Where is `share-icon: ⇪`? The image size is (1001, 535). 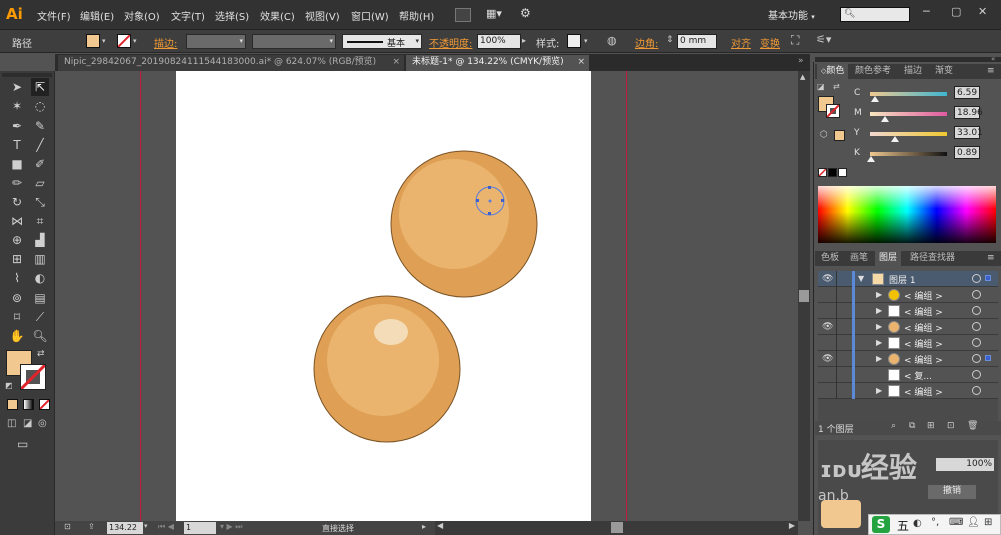
share-icon: ⇪ is located at coordinates (91, 526).